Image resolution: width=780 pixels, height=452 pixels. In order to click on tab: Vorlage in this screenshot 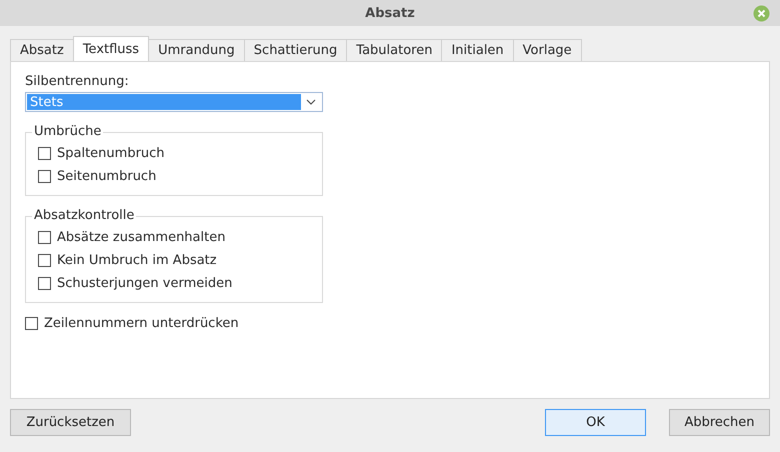, I will do `click(547, 50)`.